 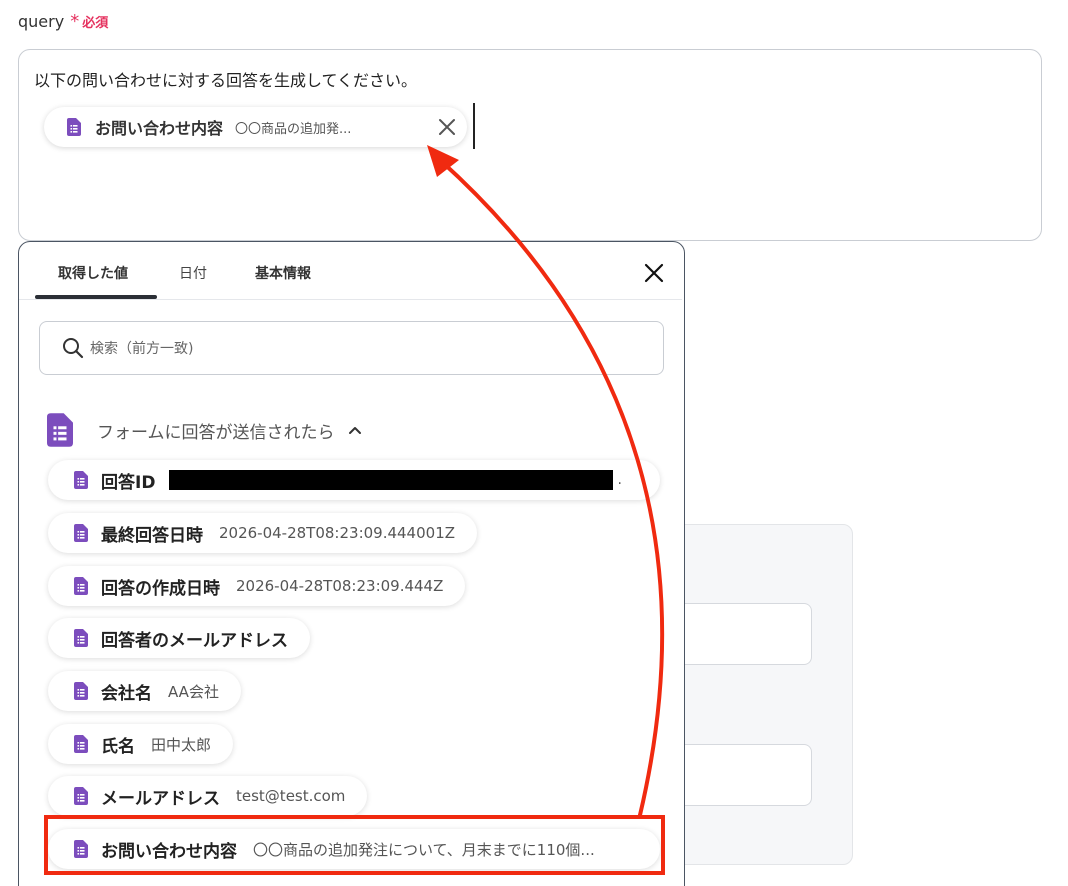 What do you see at coordinates (96, 297) in the screenshot?
I see `active-tab-indicator` at bounding box center [96, 297].